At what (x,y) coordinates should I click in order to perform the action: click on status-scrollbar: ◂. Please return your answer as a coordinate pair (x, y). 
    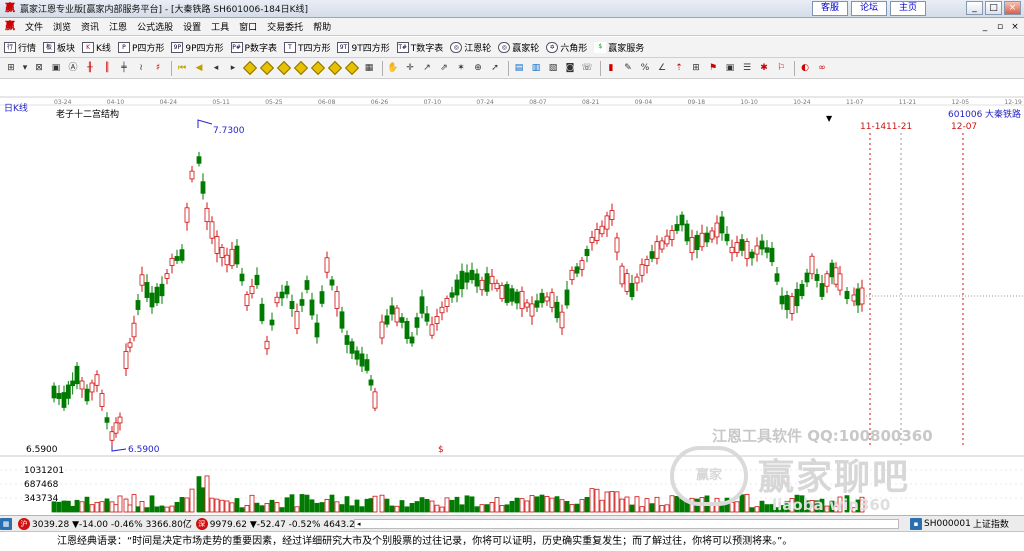
    Looking at the image, I should click on (626, 524).